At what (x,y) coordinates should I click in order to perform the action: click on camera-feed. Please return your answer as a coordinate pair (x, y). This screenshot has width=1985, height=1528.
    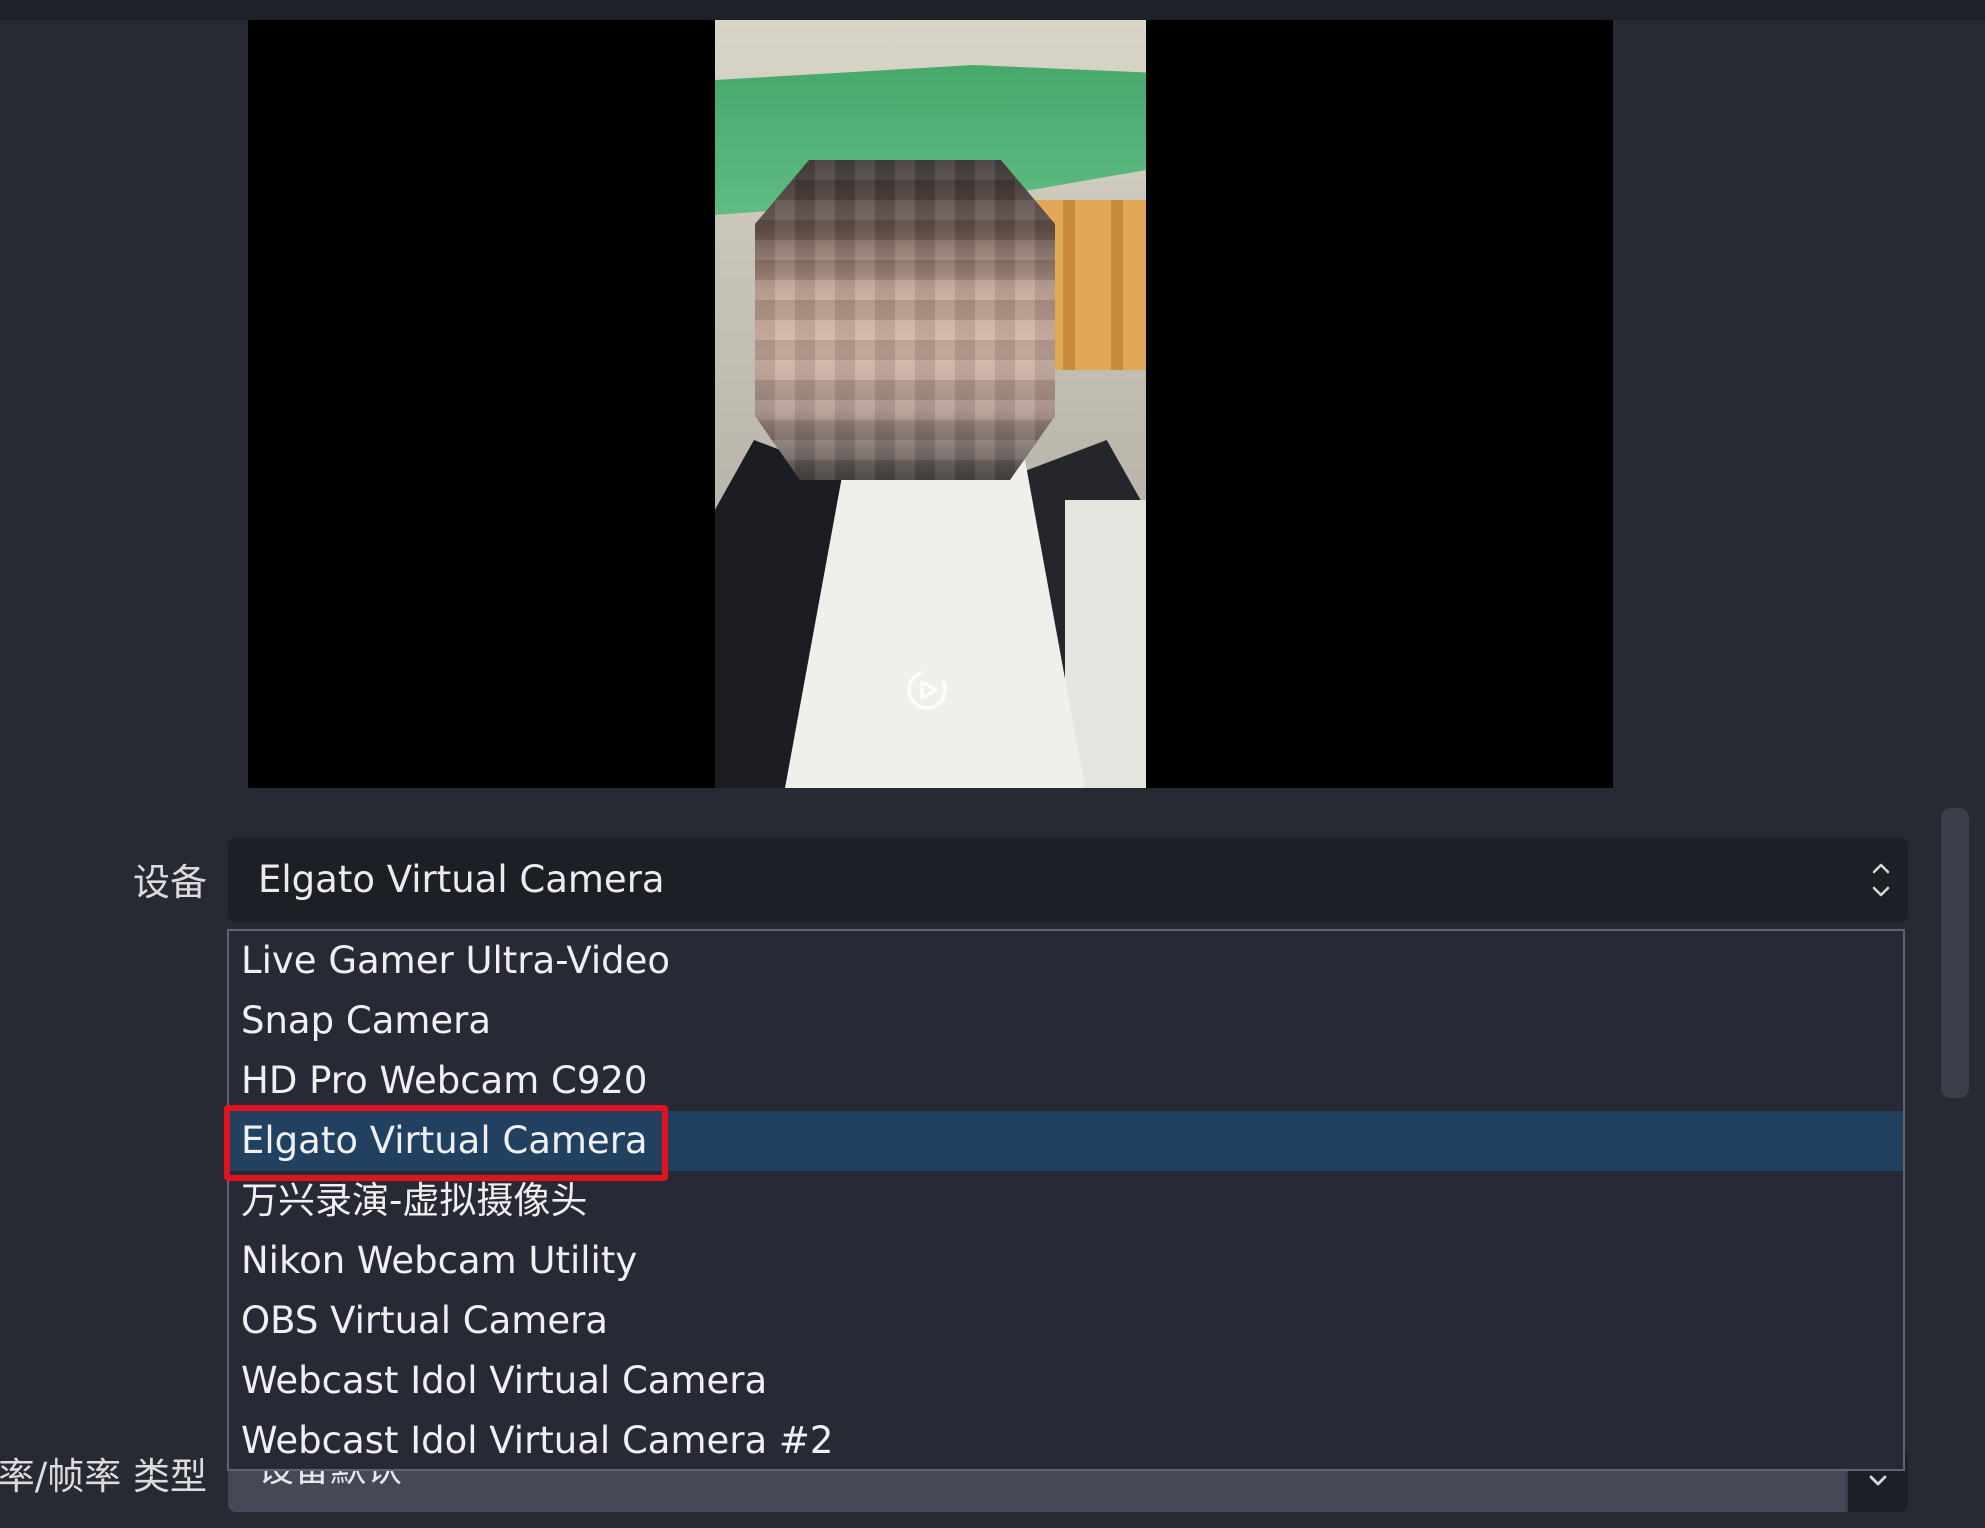
    Looking at the image, I should click on (930, 404).